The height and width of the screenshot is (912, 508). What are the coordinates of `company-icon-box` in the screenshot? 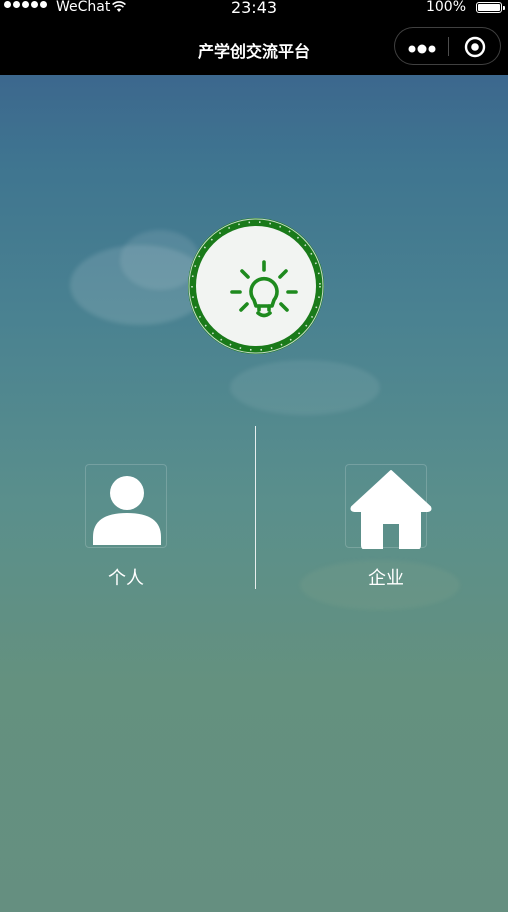 It's located at (388, 506).